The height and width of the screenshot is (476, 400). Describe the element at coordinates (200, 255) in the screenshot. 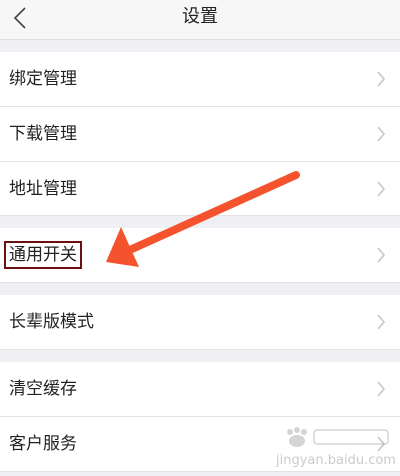

I see `menu-item-general-switches: 通用开关` at that location.